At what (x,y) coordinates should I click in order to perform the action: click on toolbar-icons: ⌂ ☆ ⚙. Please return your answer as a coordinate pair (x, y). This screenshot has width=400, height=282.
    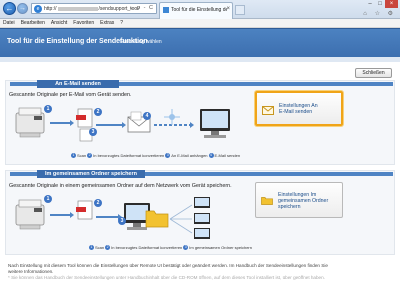
    Looking at the image, I should click on (379, 13).